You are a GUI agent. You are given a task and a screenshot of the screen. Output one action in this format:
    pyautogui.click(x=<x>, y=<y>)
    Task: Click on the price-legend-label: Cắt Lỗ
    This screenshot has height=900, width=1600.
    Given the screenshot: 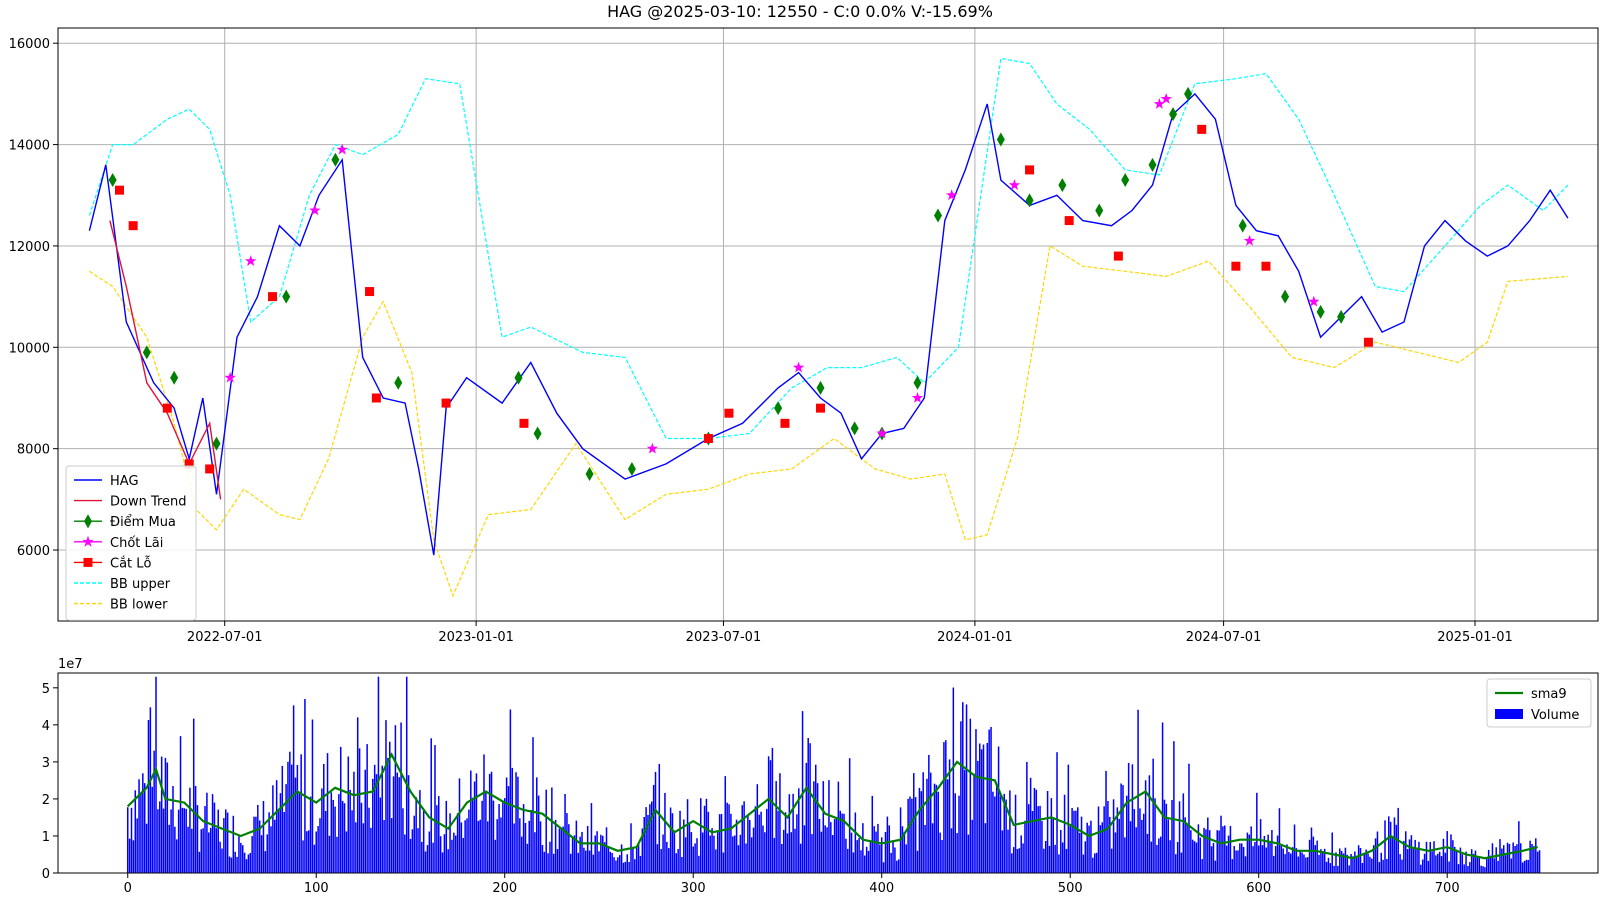 What is the action you would take?
    pyautogui.click(x=131, y=563)
    